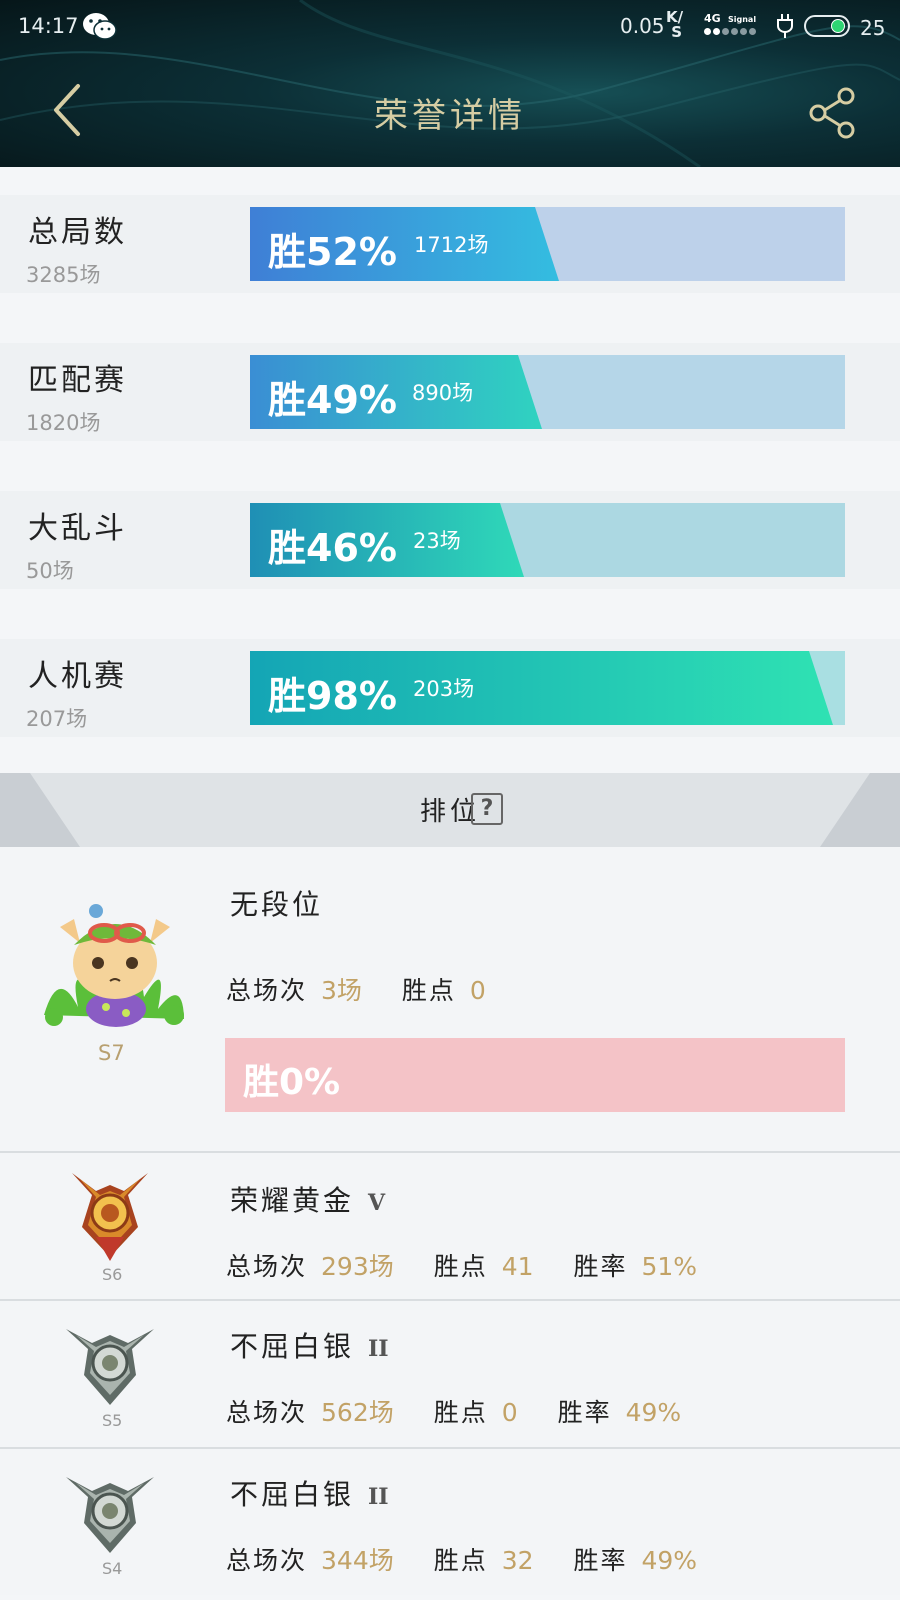  I want to click on stat-row-matchmaking: 匹配赛 1820场 胜49% 890场, so click(450, 392).